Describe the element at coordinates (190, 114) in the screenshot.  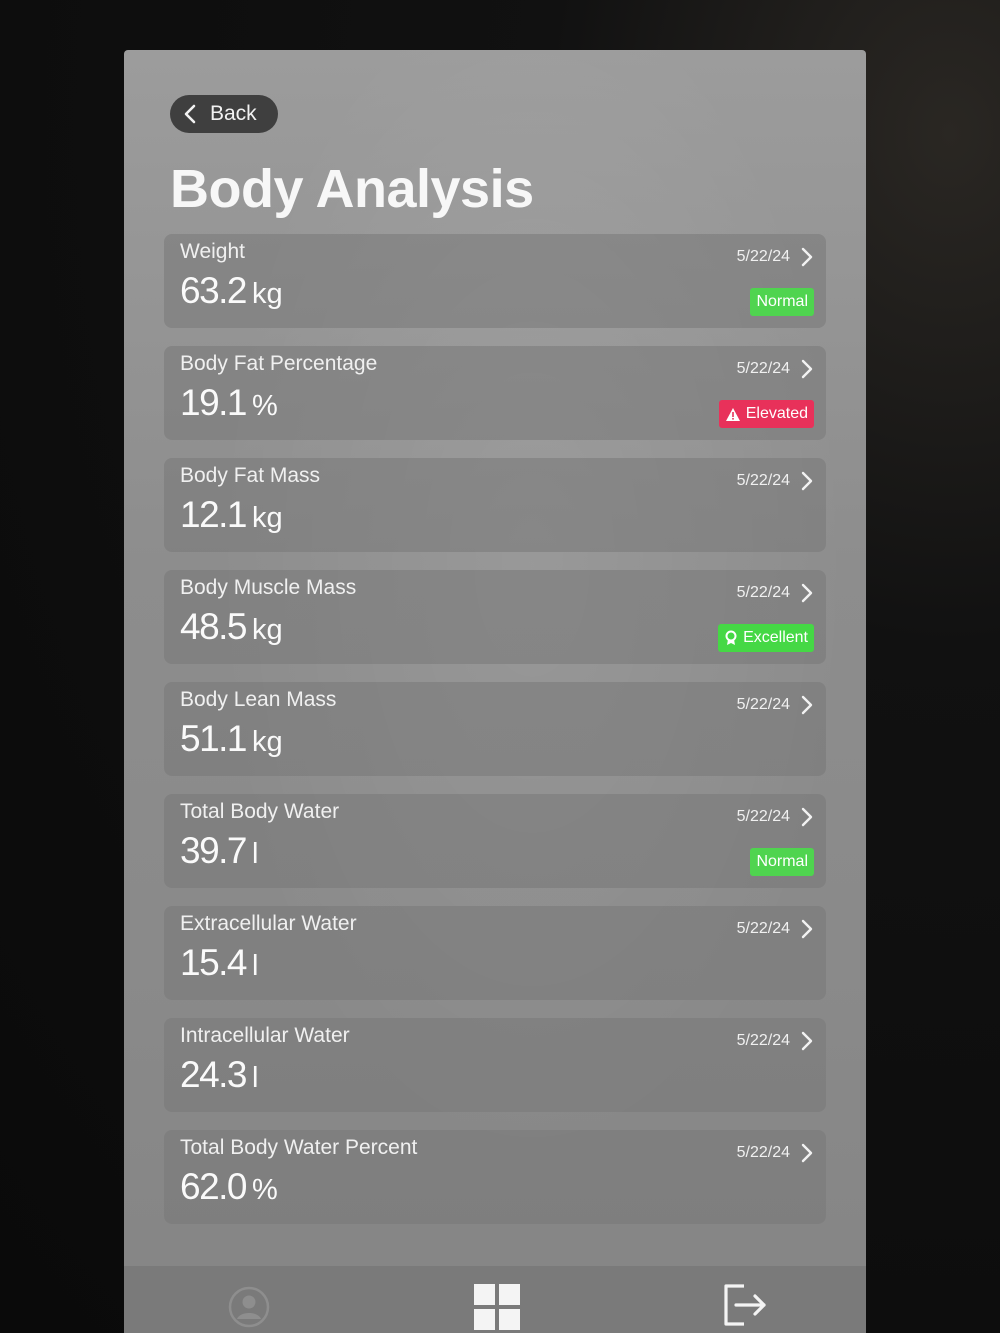
I see `chevron-left-icon` at that location.